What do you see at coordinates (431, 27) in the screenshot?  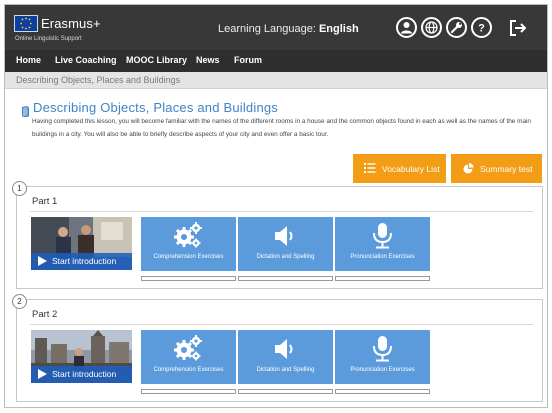 I see `globe-icon` at bounding box center [431, 27].